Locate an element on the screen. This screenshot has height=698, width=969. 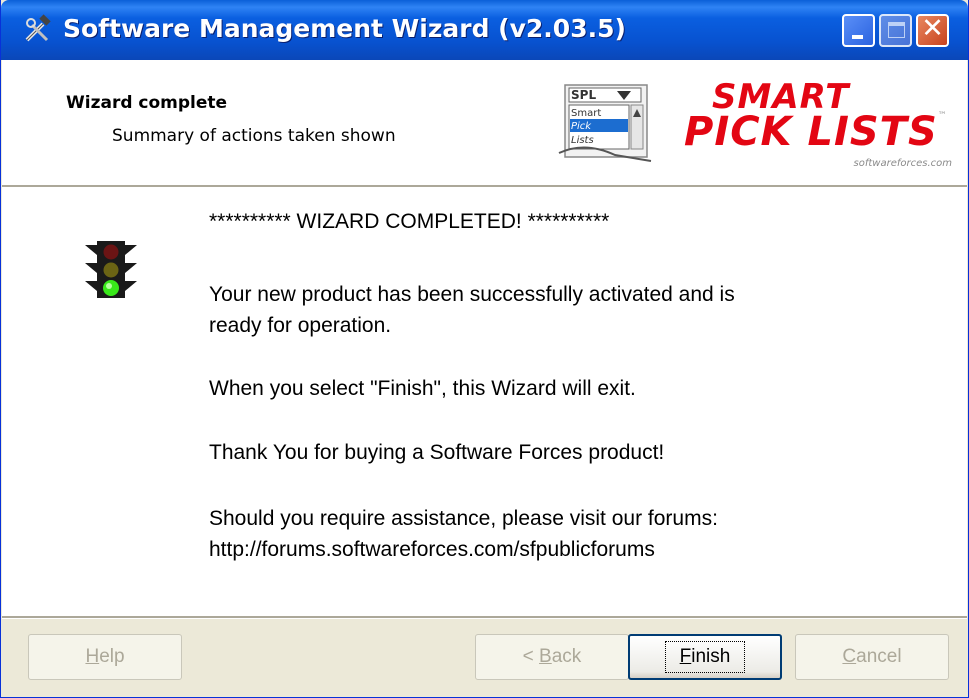
back-button-label: ack is located at coordinates (566, 656).